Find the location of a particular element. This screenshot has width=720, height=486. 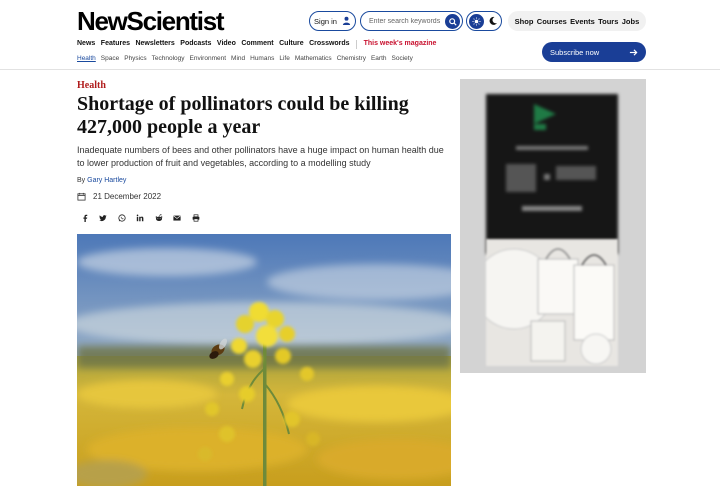

subnav-chemistry: Chemistry is located at coordinates (351, 58).